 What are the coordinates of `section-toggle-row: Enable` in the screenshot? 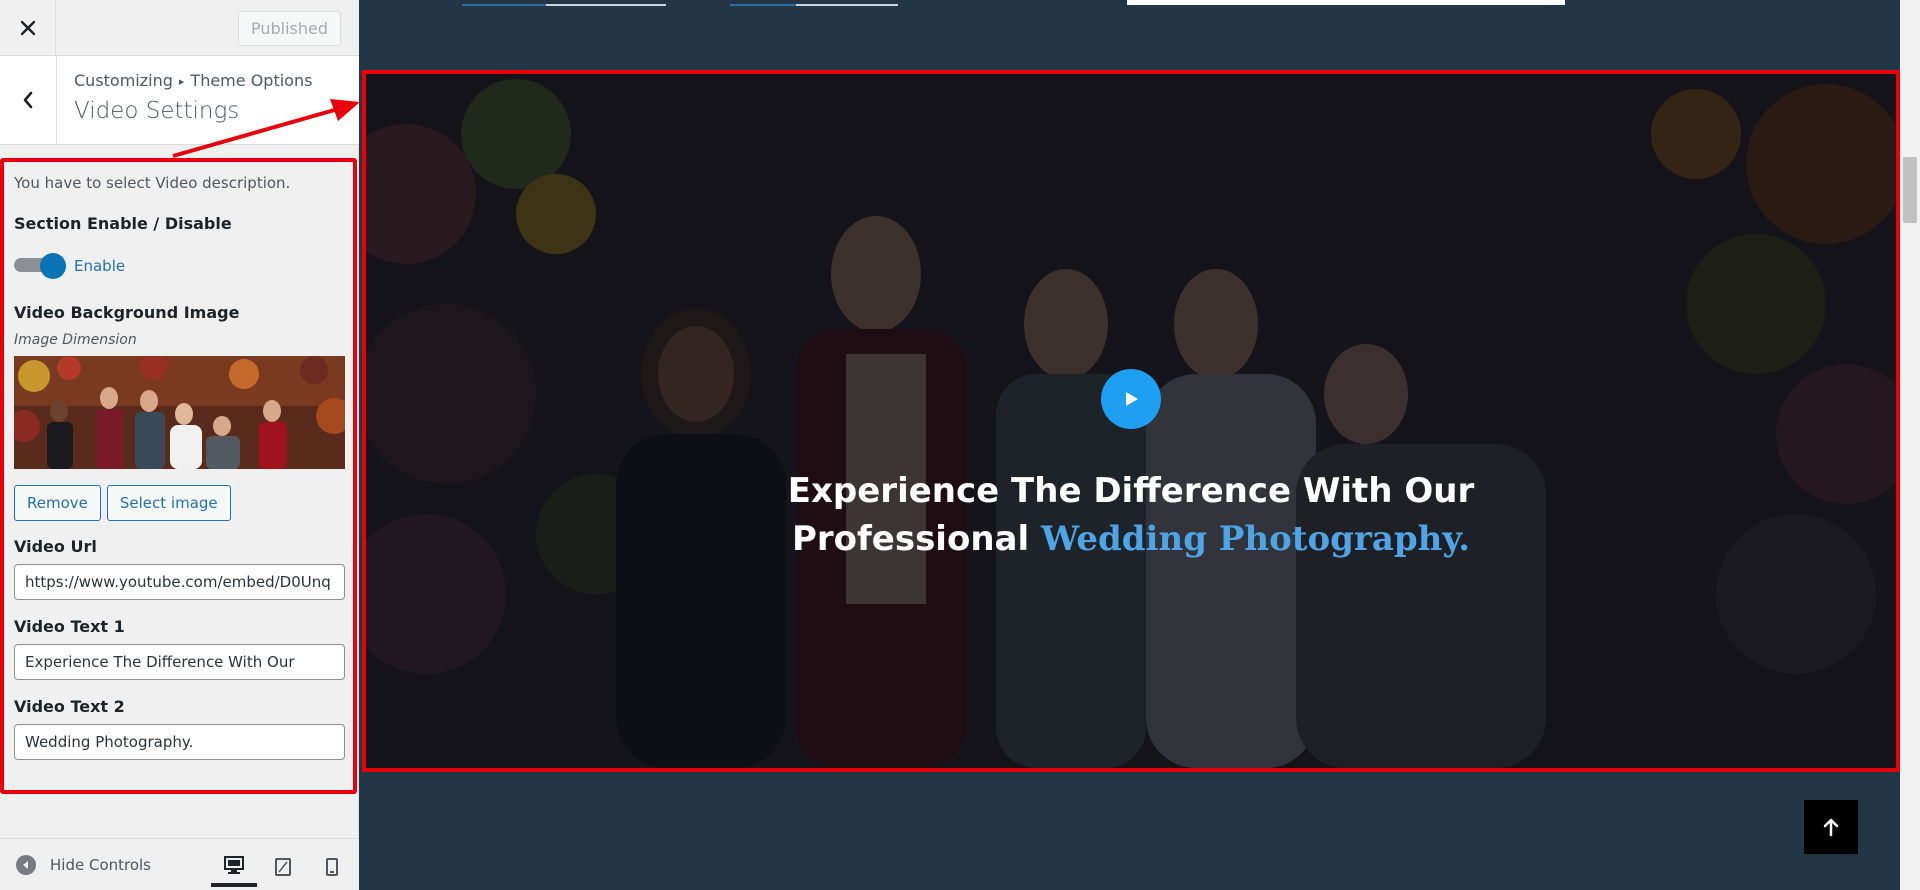 It's located at (178, 266).